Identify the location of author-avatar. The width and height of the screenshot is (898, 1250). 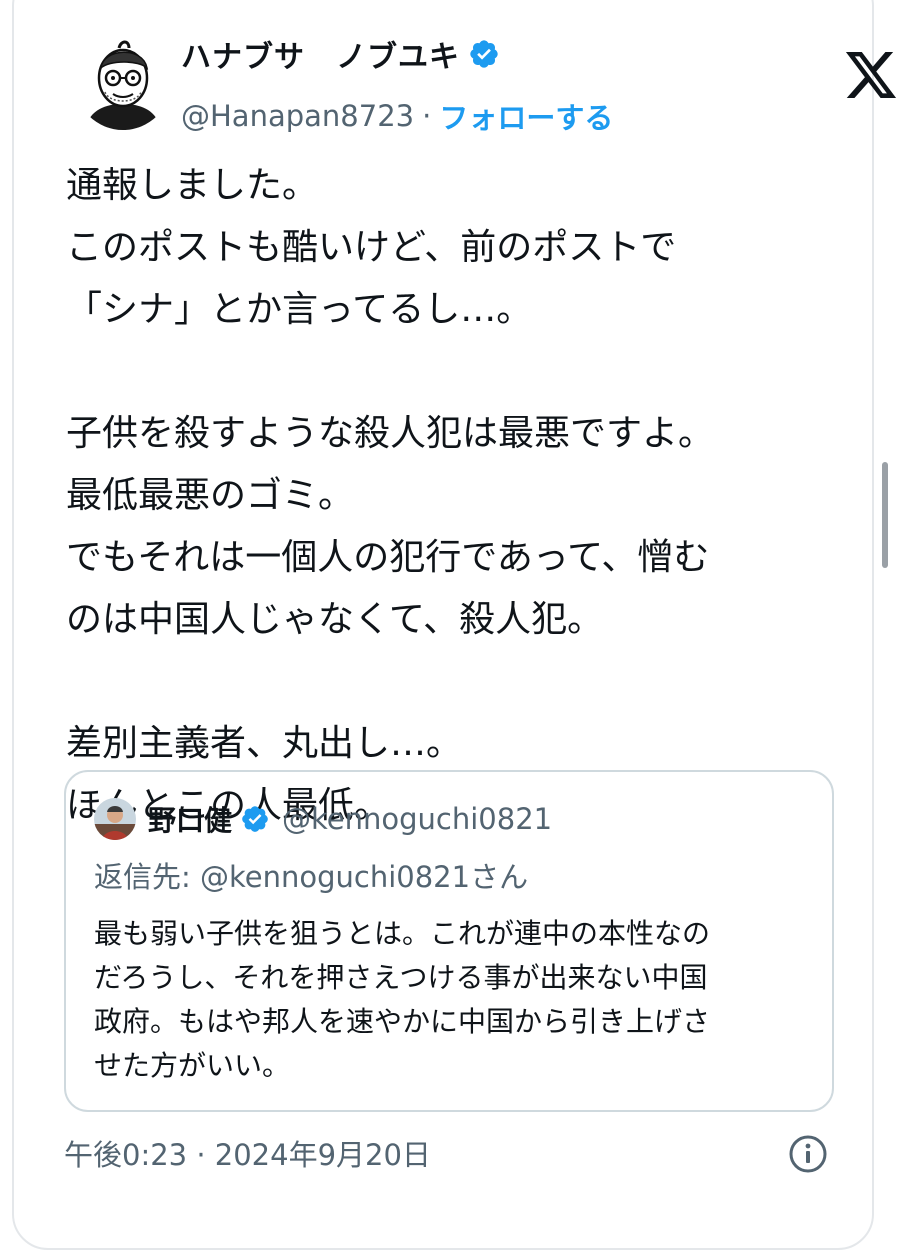
(123, 82).